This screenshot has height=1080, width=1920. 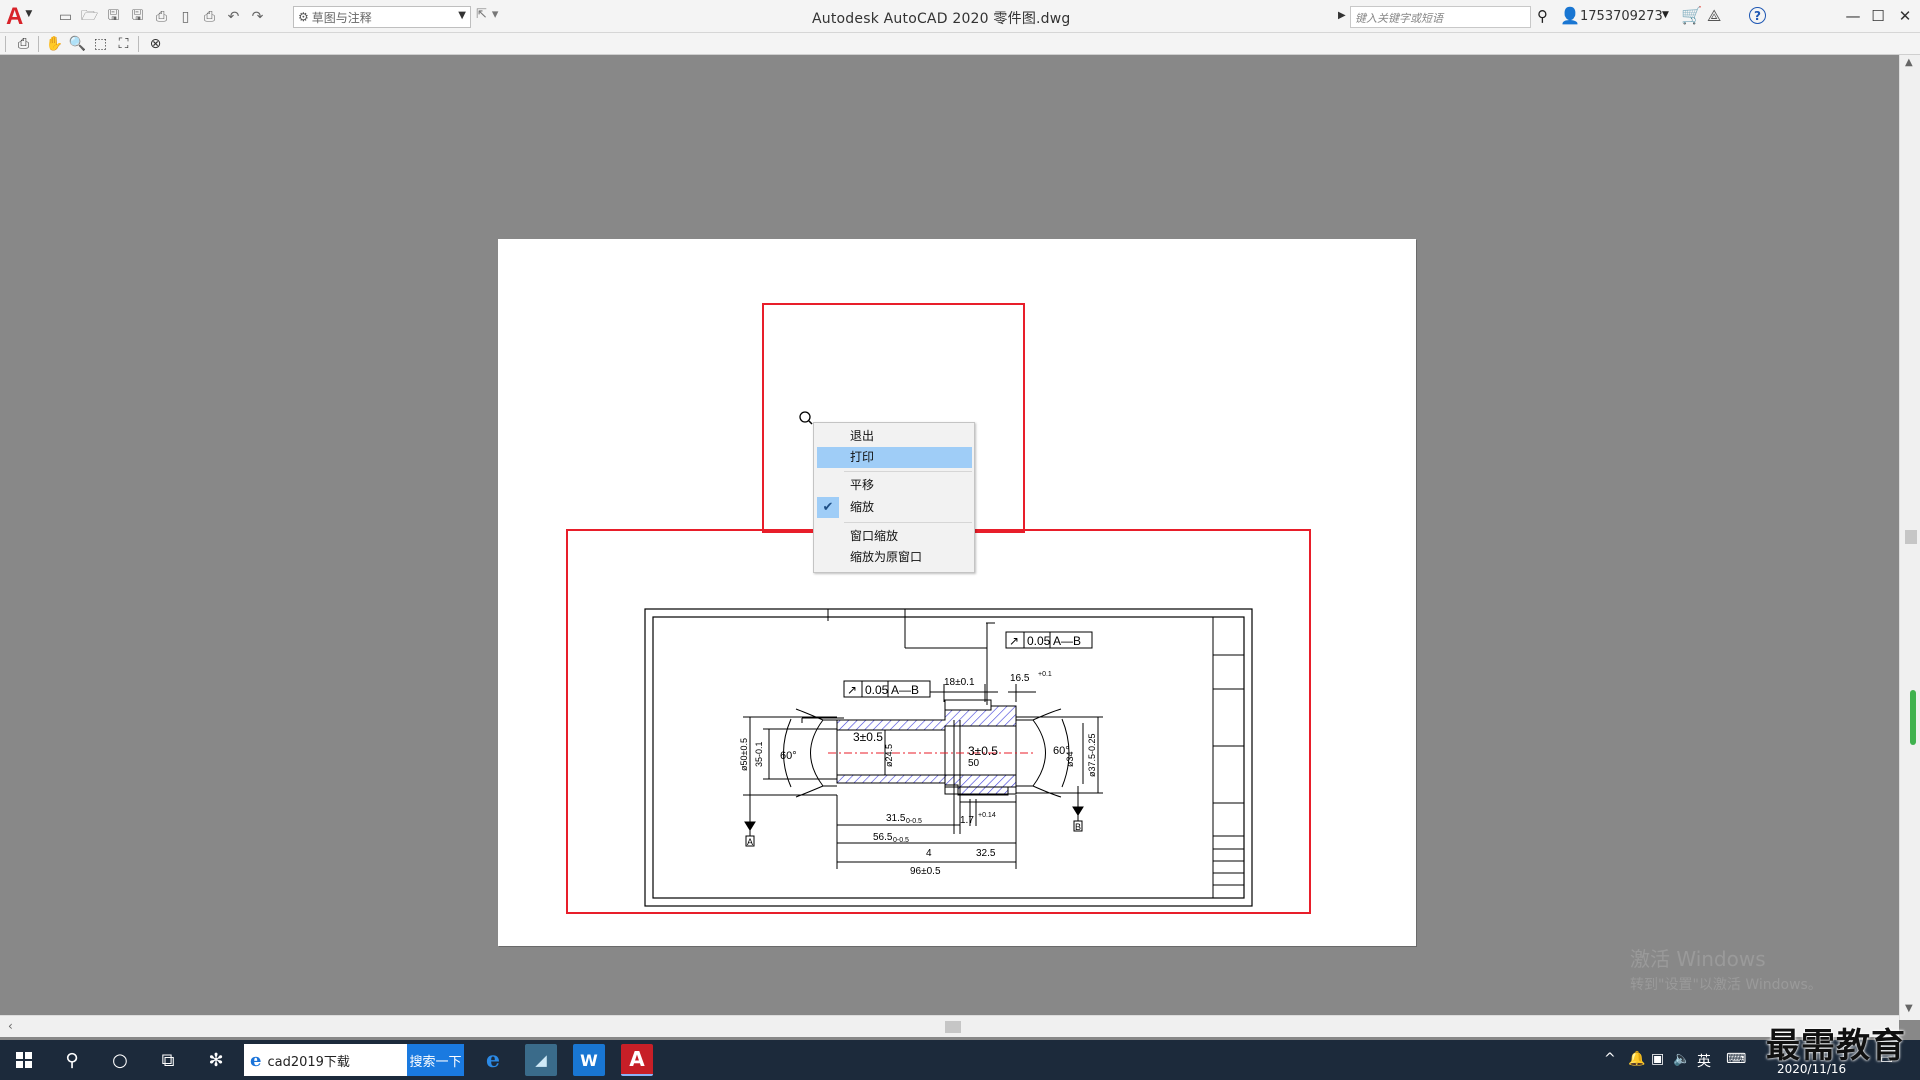 I want to click on tray-expand-icon: ^, so click(x=1610, y=1059).